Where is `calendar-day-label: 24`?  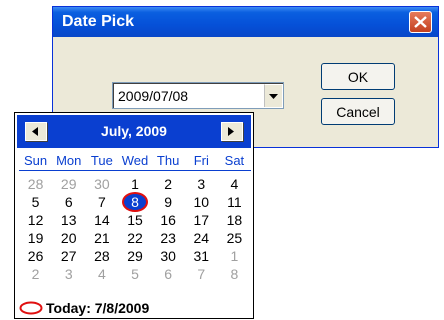
calendar-day-label: 24 is located at coordinates (201, 238).